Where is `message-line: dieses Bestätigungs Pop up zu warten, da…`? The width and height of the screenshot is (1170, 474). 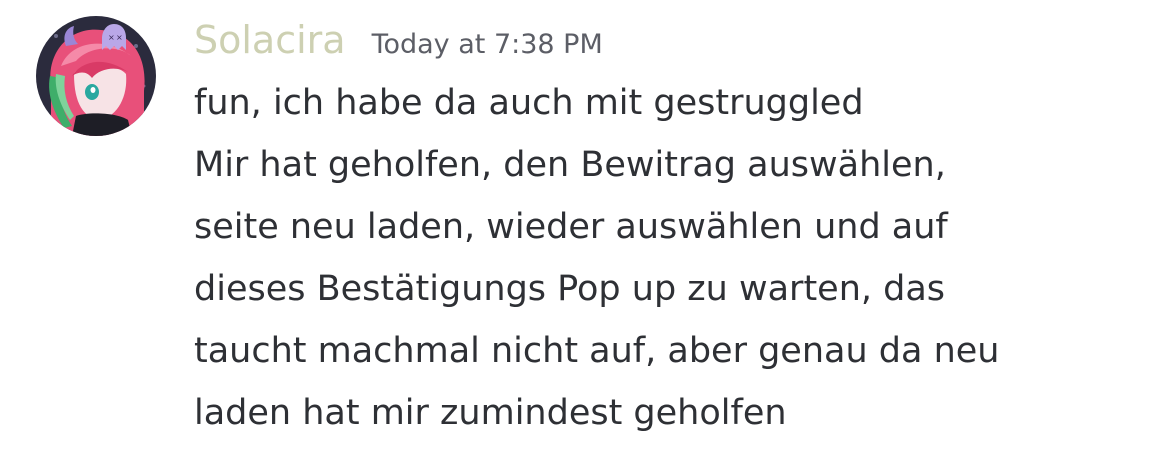
message-line: dieses Bestätigungs Pop up zu warten, da… is located at coordinates (570, 289).